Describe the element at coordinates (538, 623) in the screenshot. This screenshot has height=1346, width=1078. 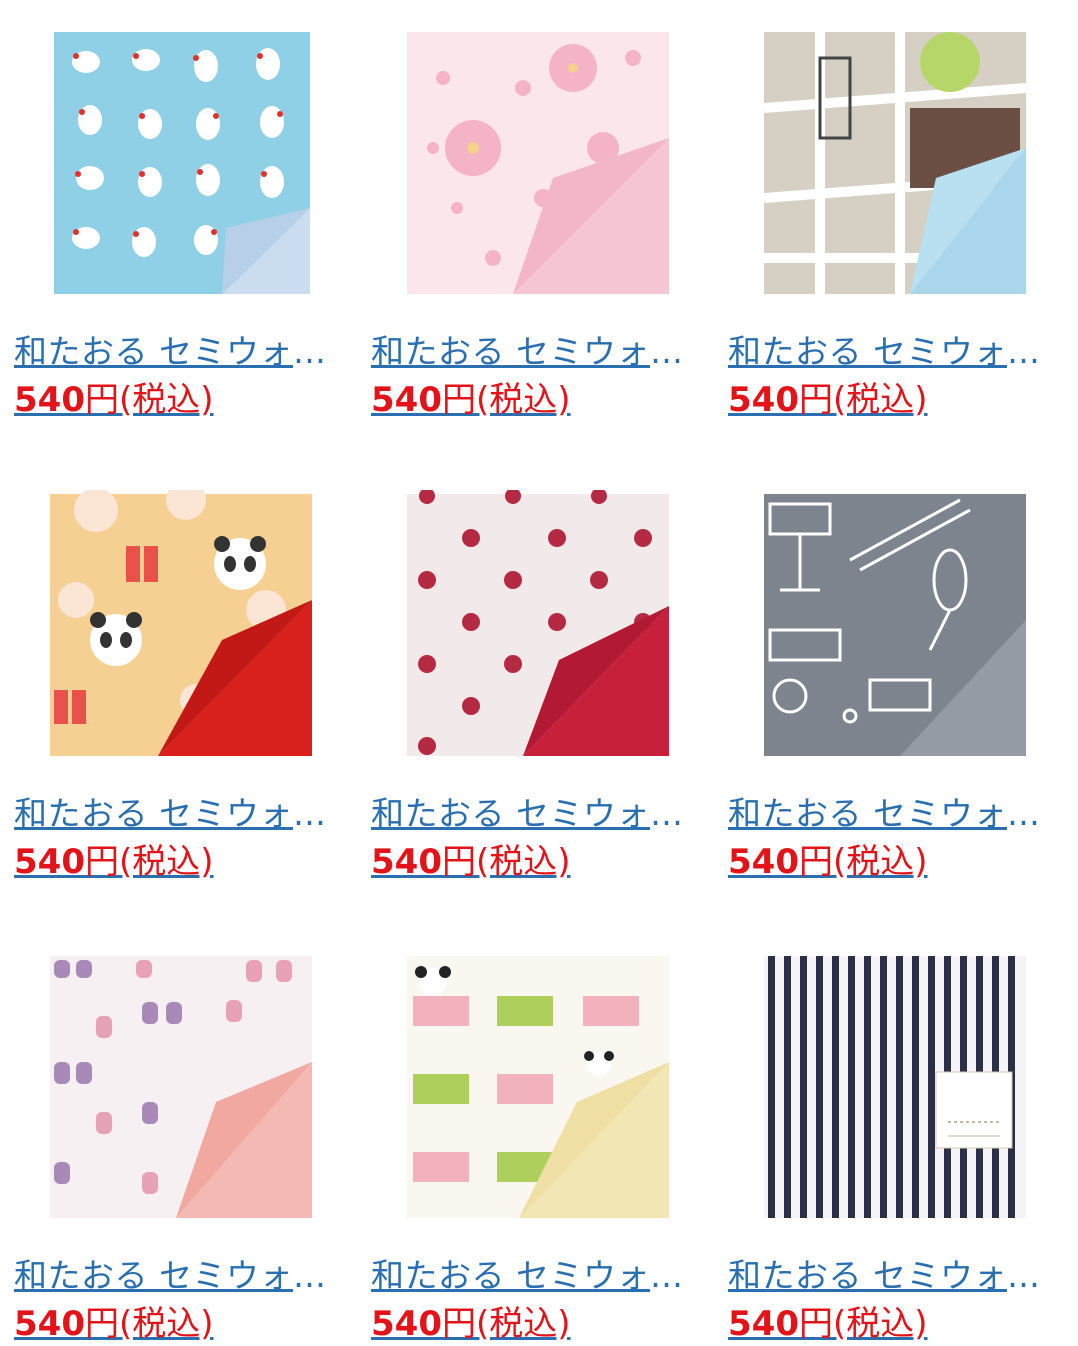
I see `polka-dot-towel-illustration` at that location.